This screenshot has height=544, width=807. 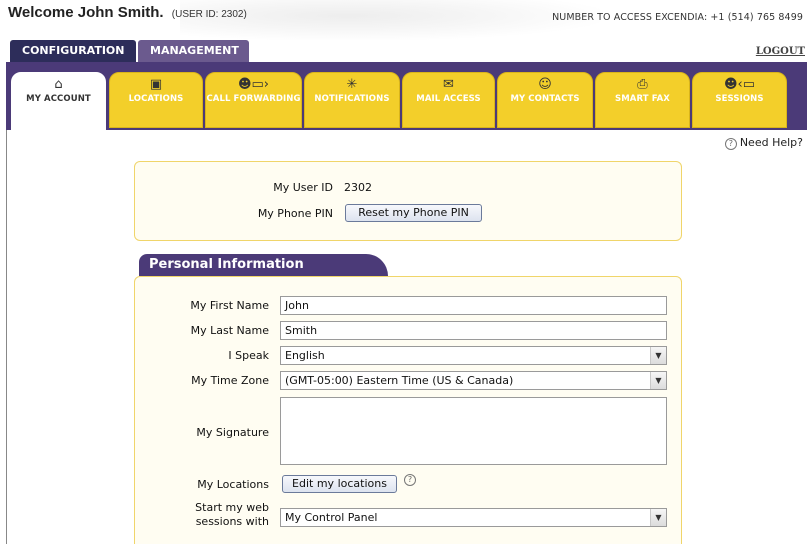 What do you see at coordinates (86, 12) in the screenshot?
I see `welcome-text: Welcome John Smith.` at bounding box center [86, 12].